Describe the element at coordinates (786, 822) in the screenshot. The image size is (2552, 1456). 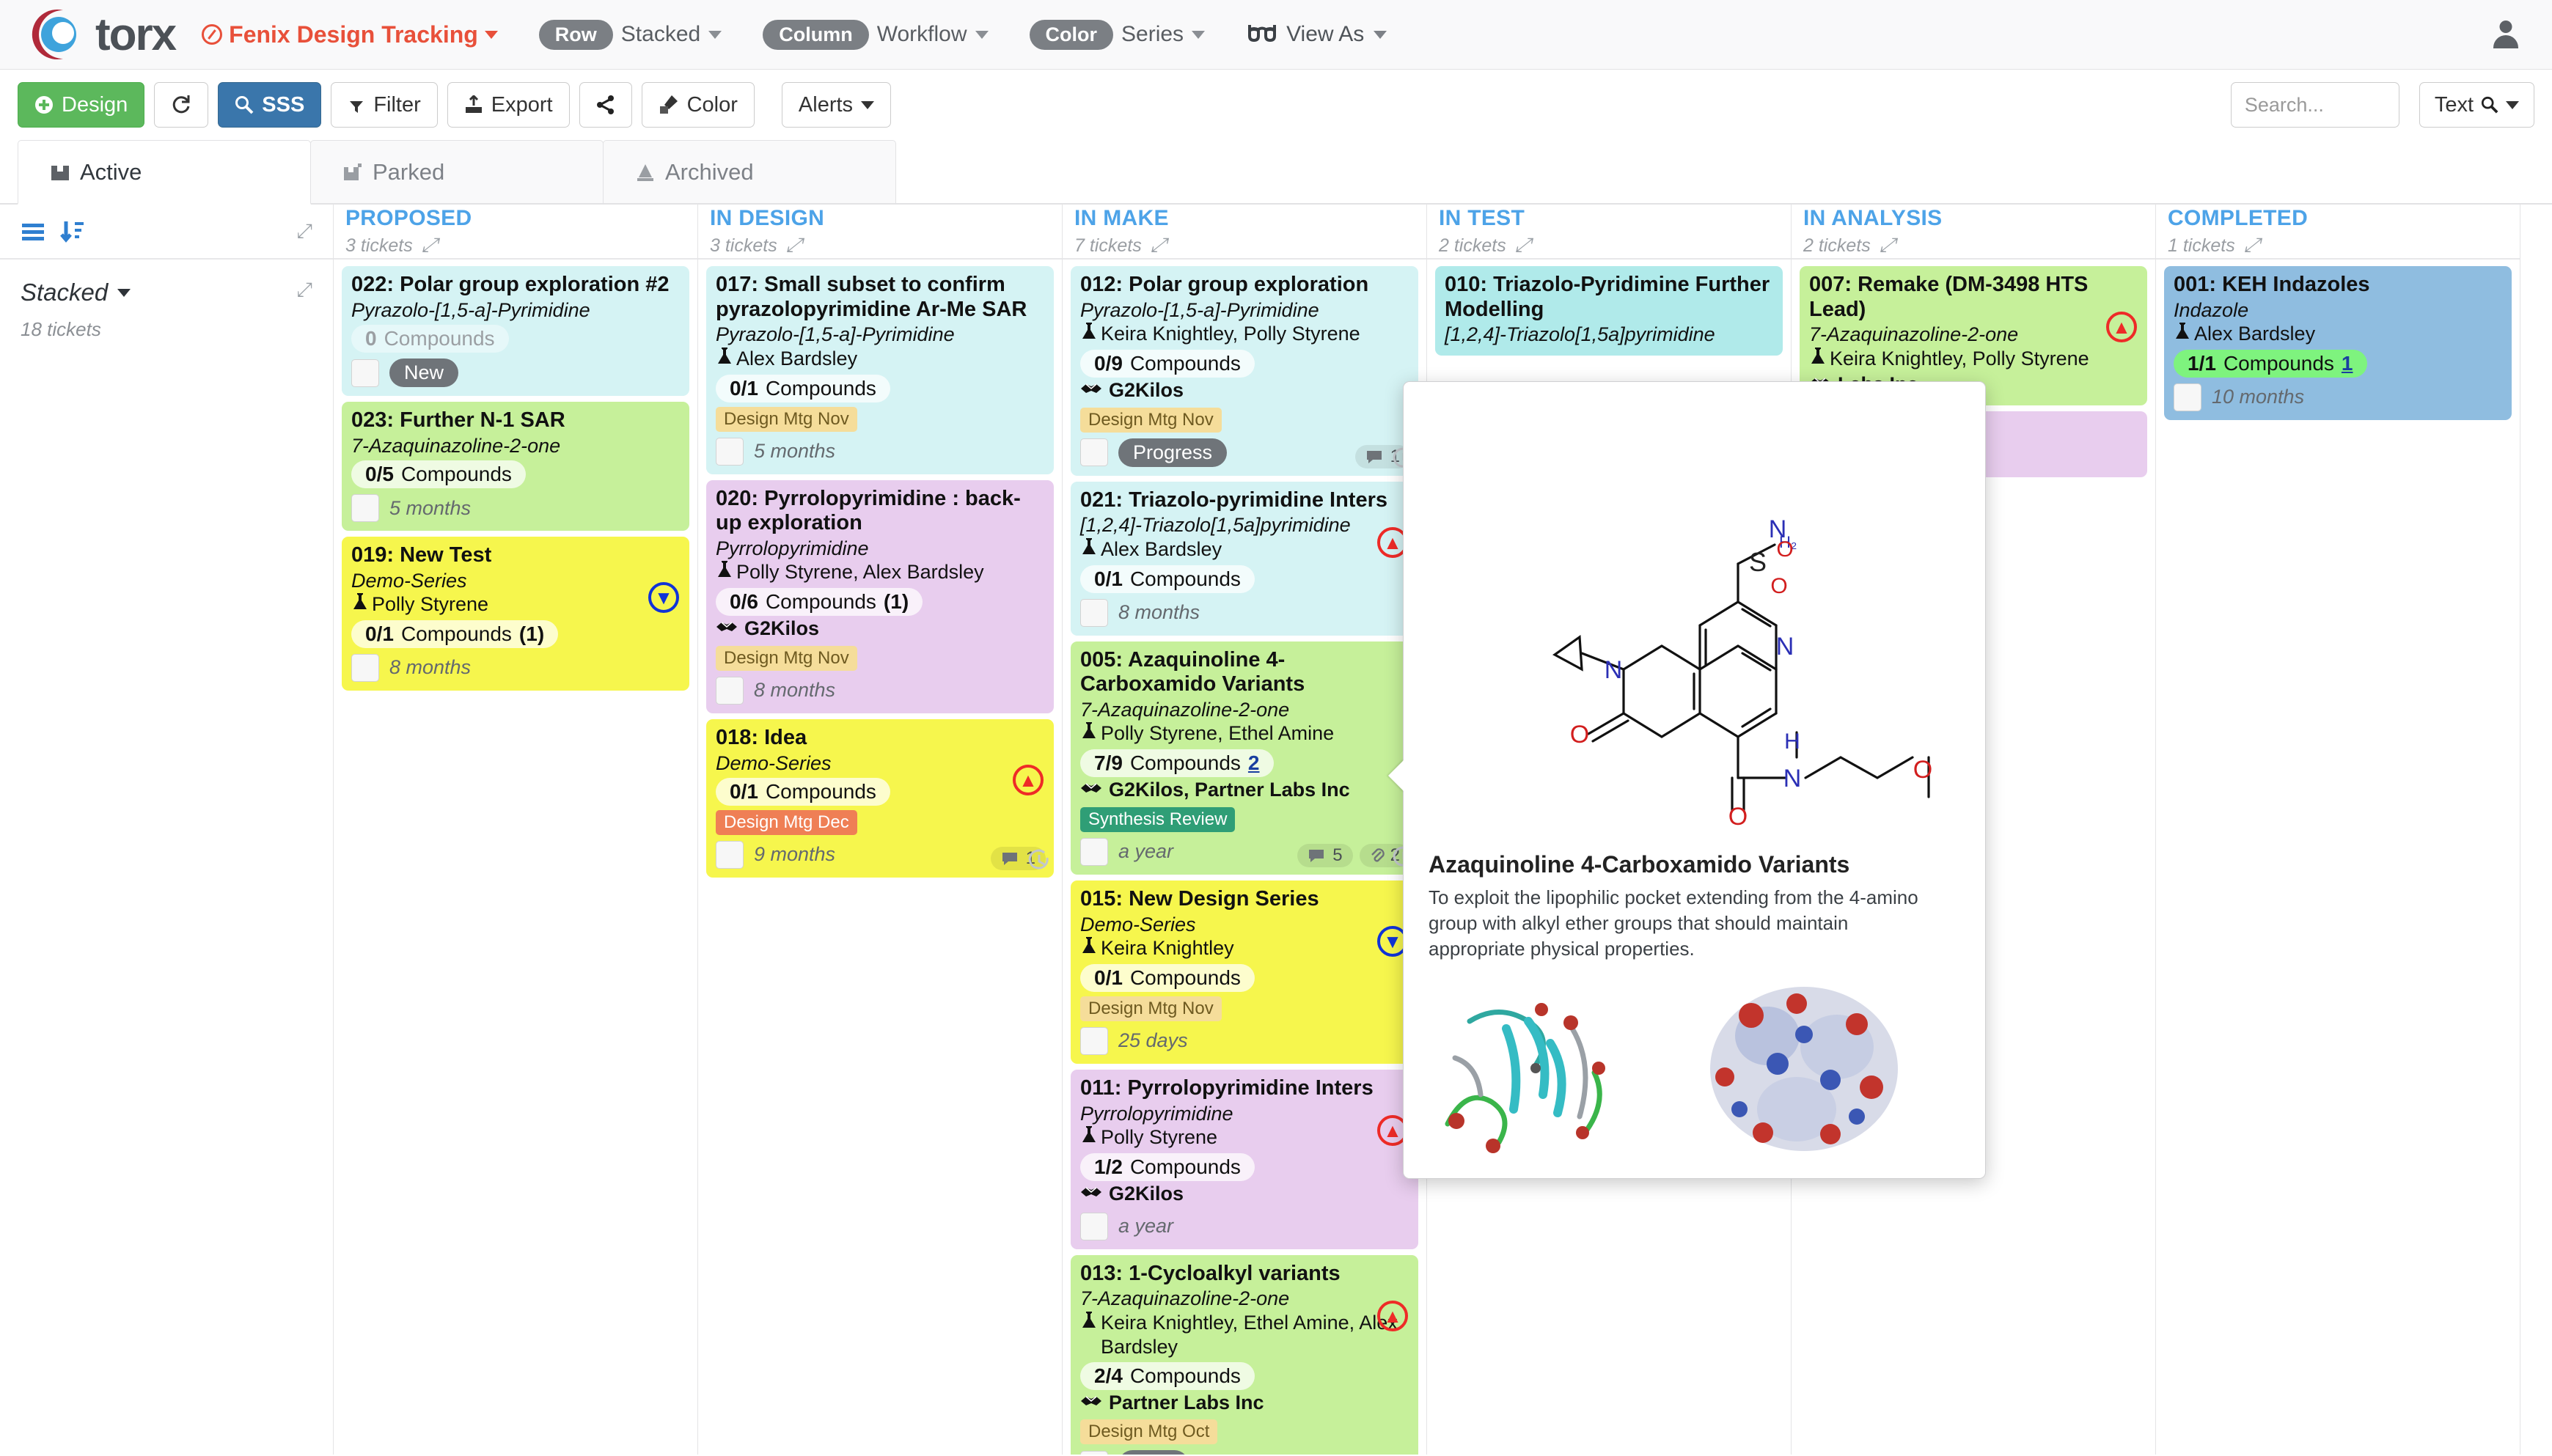
I see `ticket-tag: Design Mtg Dec` at that location.